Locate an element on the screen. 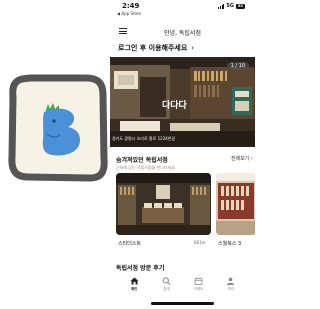  status-indicators: 5G 83 is located at coordinates (231, 6).